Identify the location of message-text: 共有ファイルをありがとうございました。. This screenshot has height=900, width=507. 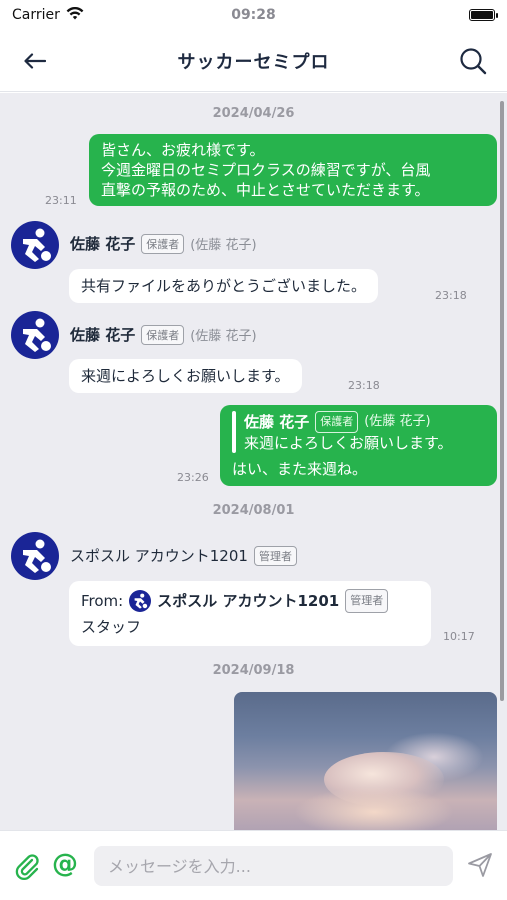
(224, 286).